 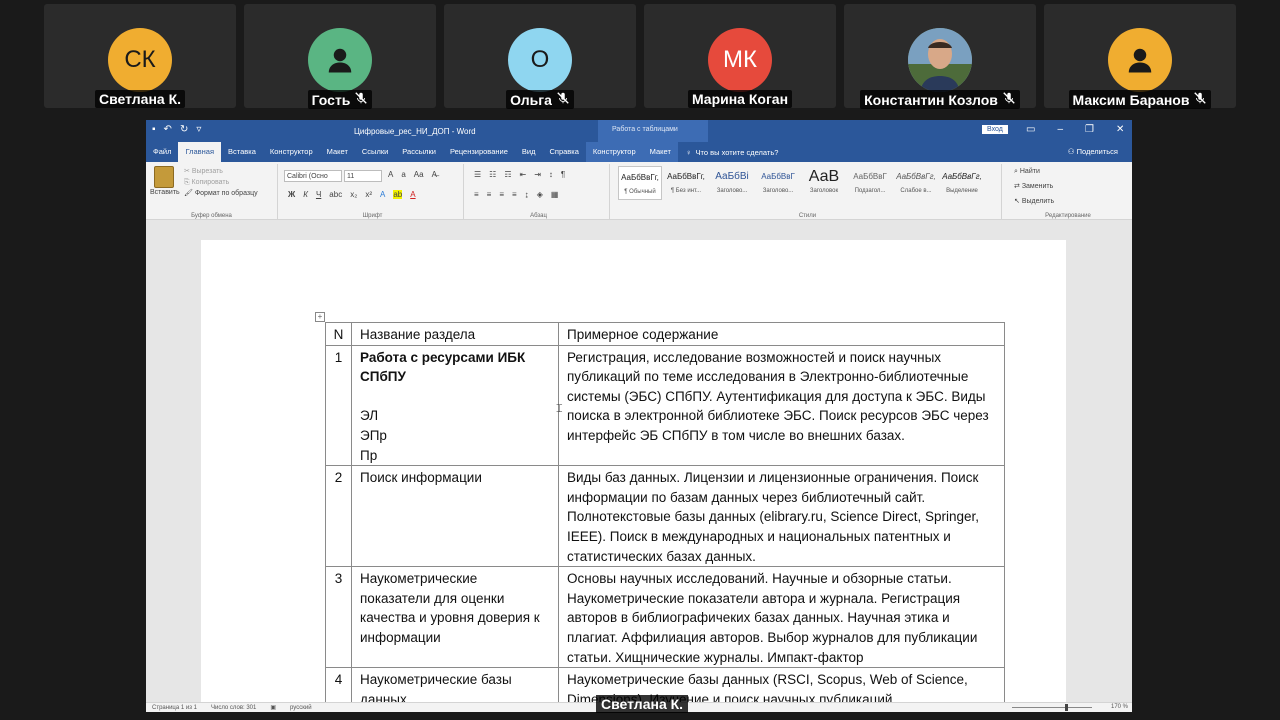 What do you see at coordinates (1060, 129) in the screenshot?
I see `minimize-icon: –` at bounding box center [1060, 129].